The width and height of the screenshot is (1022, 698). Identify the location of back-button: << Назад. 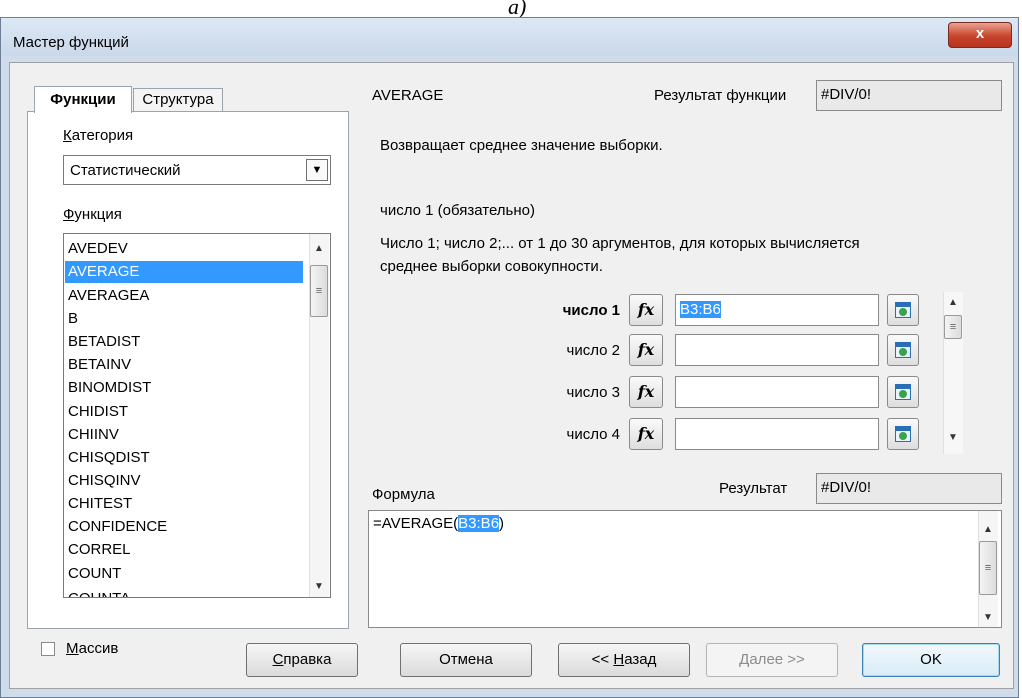
(624, 660).